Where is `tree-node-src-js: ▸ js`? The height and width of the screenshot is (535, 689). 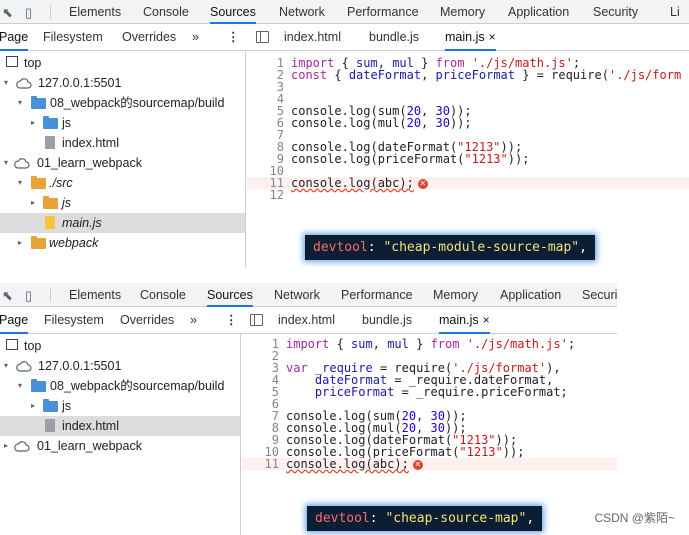 tree-node-src-js: ▸ js is located at coordinates (122, 203).